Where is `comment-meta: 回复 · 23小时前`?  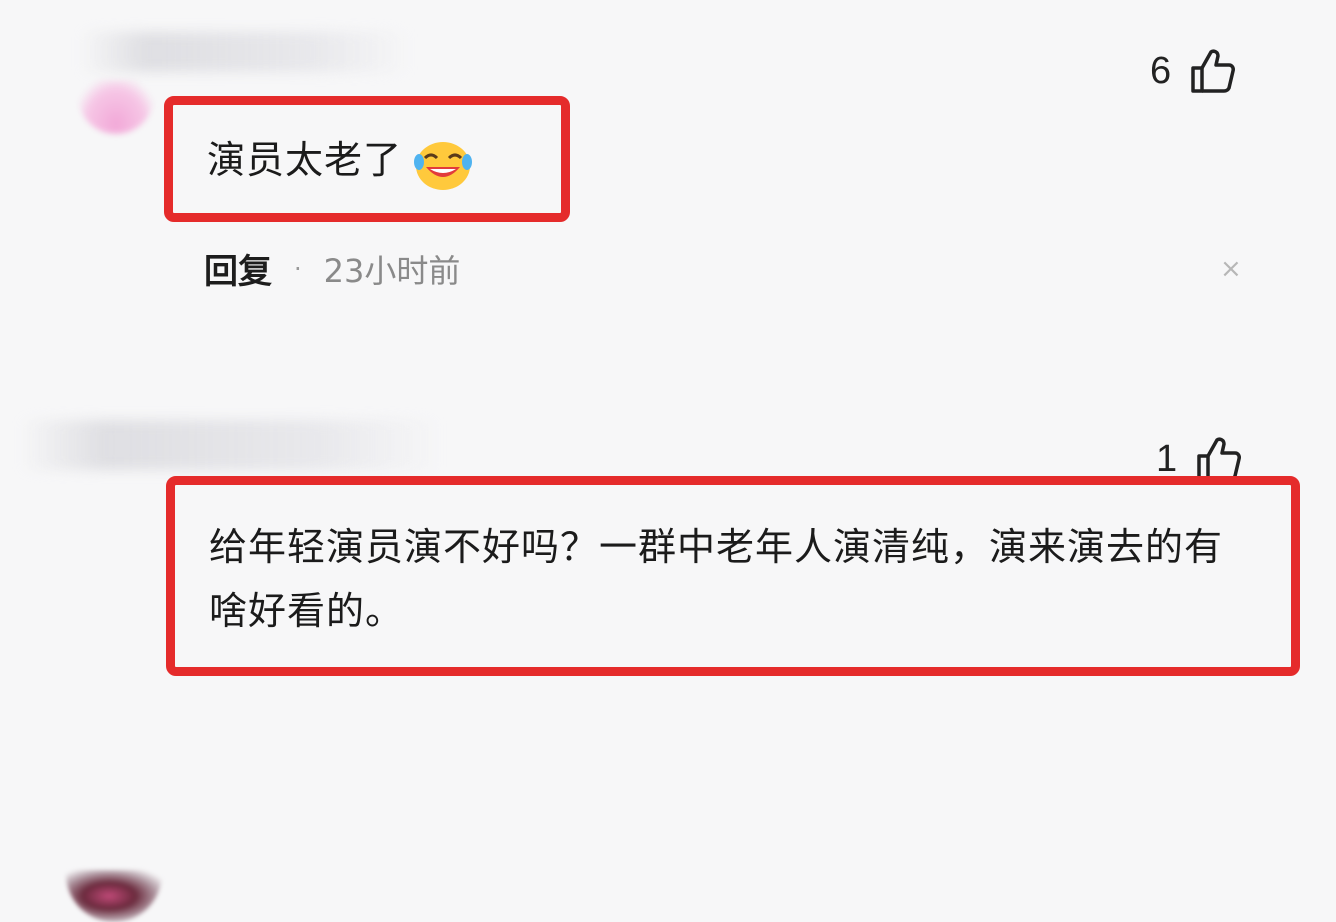 comment-meta: 回复 · 23小时前 is located at coordinates (332, 268).